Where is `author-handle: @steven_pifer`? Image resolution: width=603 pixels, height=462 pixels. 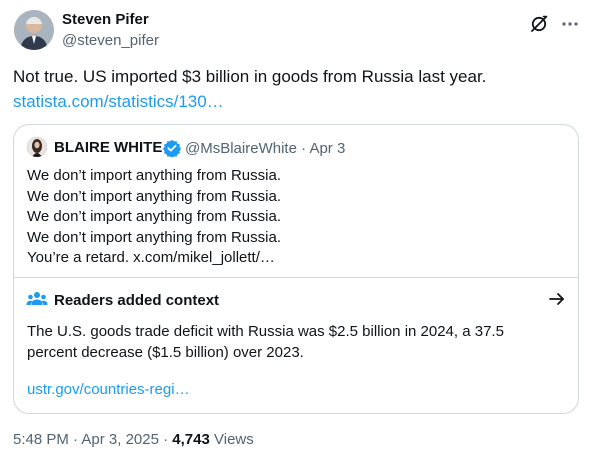 author-handle: @steven_pifer is located at coordinates (110, 40).